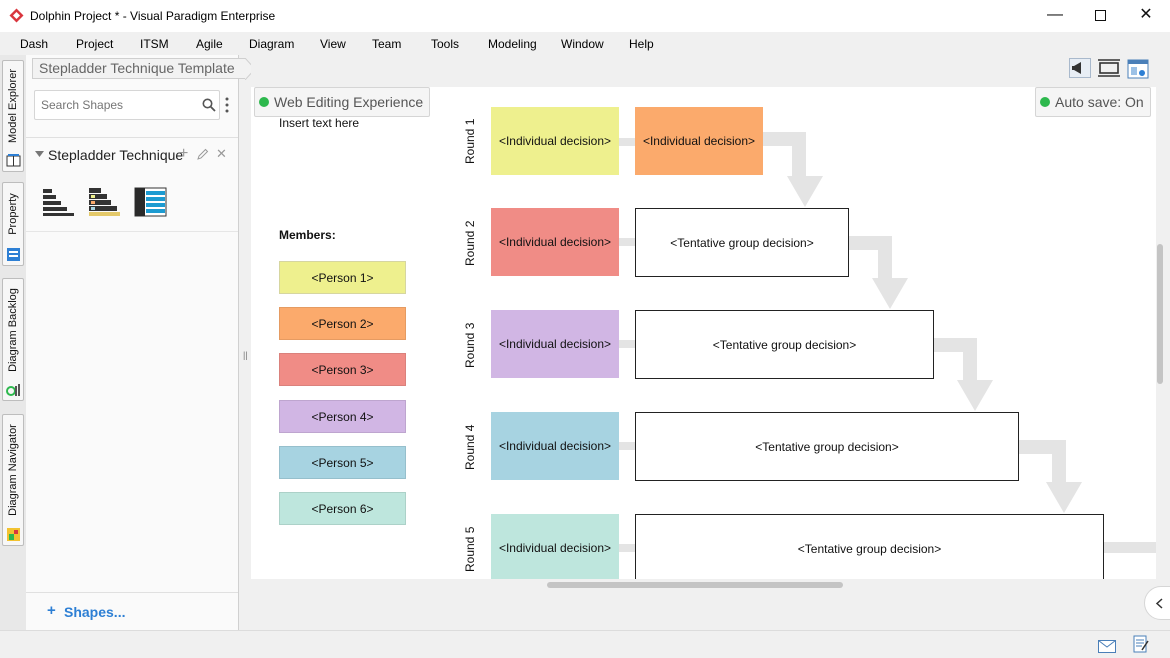 The image size is (1170, 658). What do you see at coordinates (209, 44) in the screenshot?
I see `menu-agile: Agile` at bounding box center [209, 44].